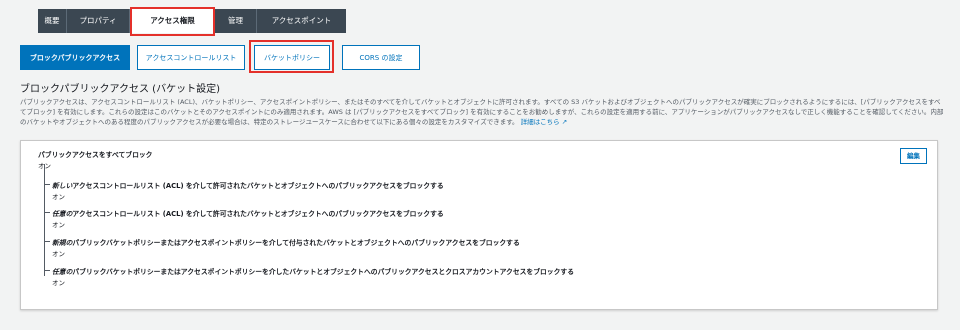 Image resolution: width=960 pixels, height=330 pixels. I want to click on learn-more-link: 詳細はこちら ↗, so click(544, 122).